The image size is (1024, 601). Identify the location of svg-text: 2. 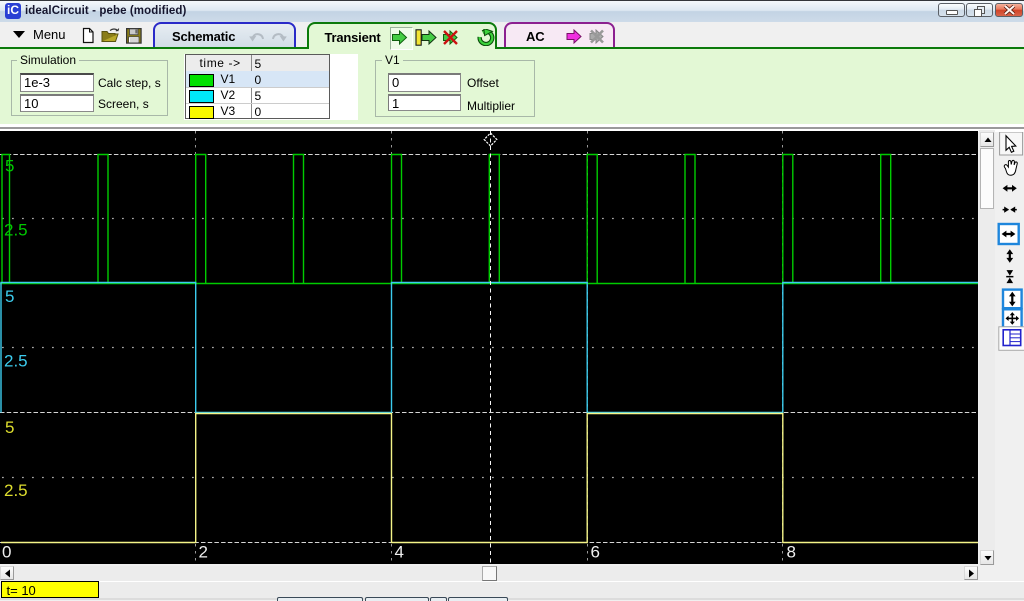
(203, 552).